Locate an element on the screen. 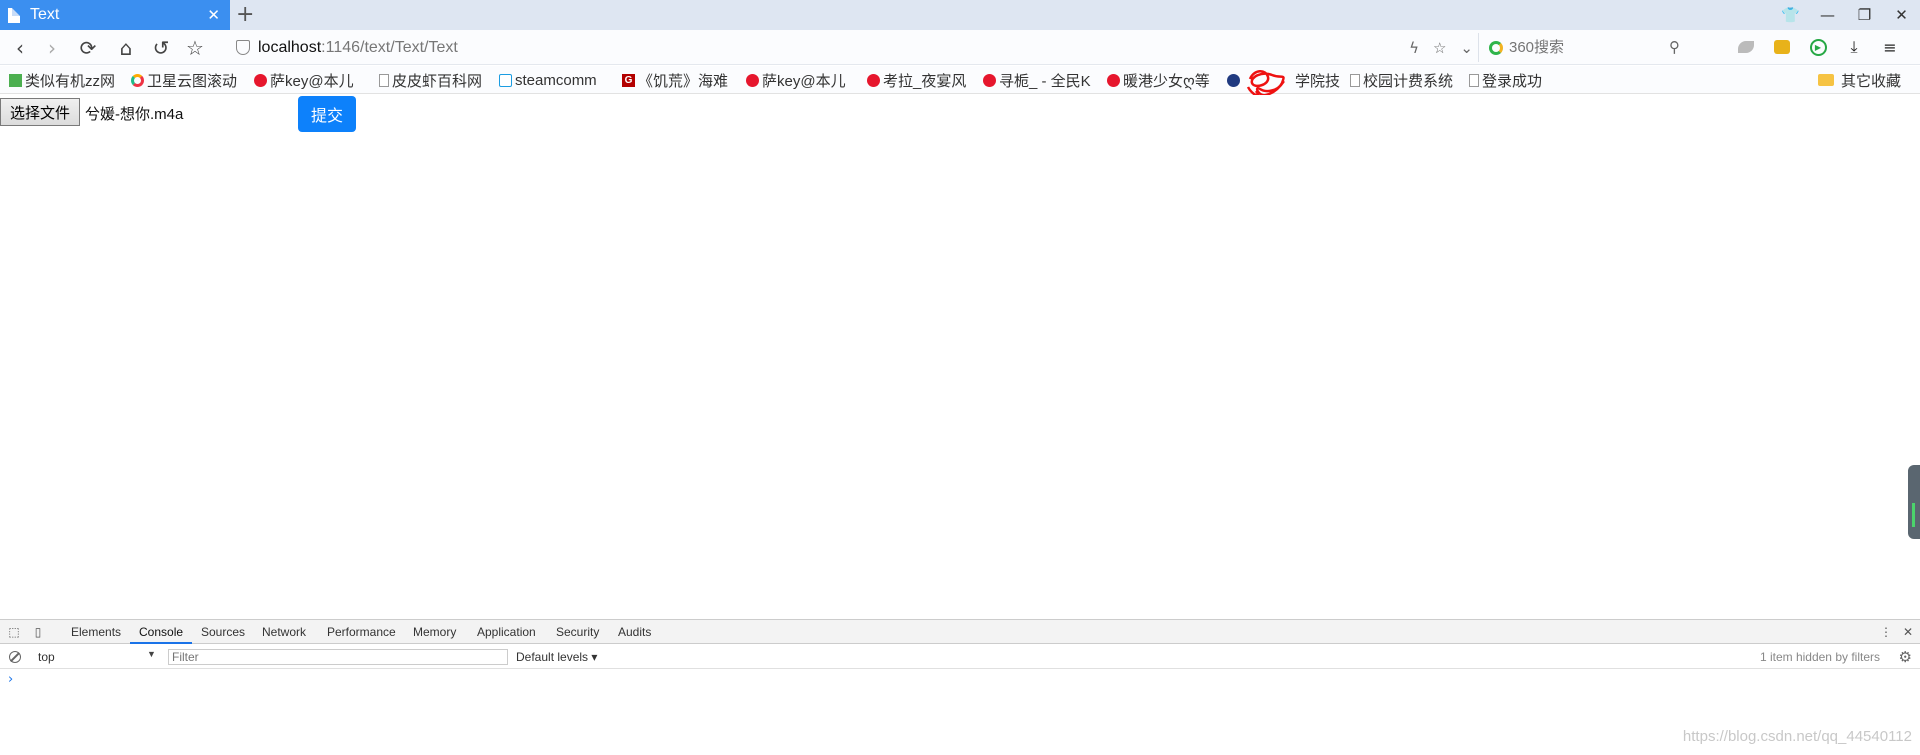  new-tab-button: + is located at coordinates (245, 15).